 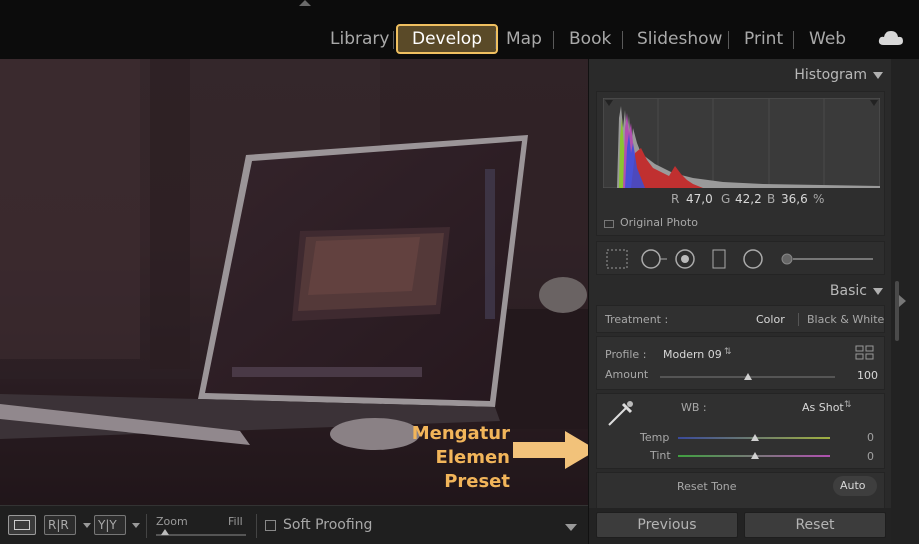 I want to click on treatment-divider, so click(x=798, y=319).